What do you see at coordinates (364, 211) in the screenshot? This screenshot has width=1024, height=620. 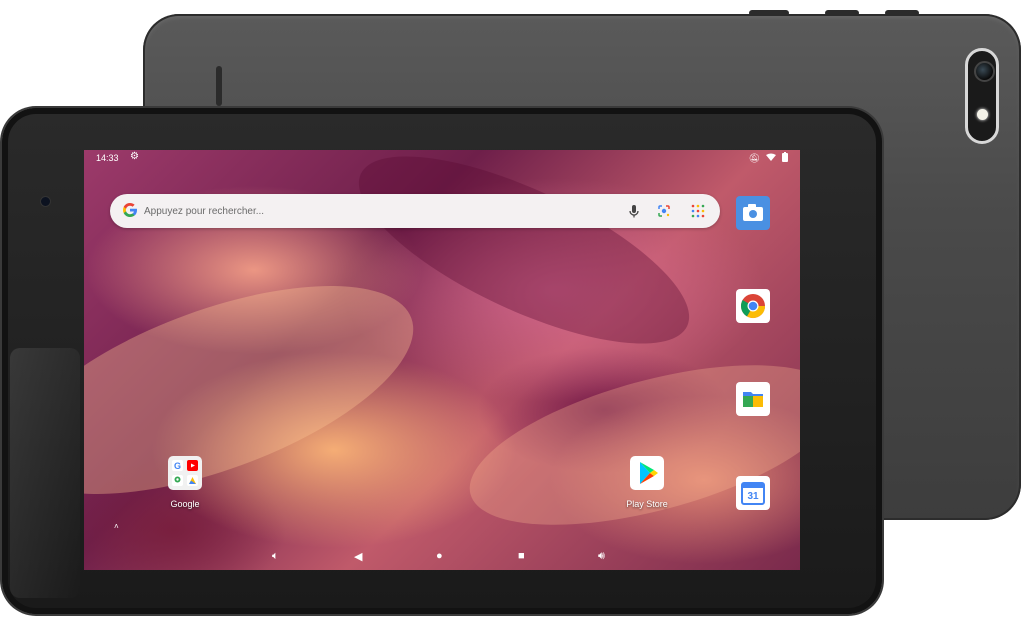 I see `search-input` at bounding box center [364, 211].